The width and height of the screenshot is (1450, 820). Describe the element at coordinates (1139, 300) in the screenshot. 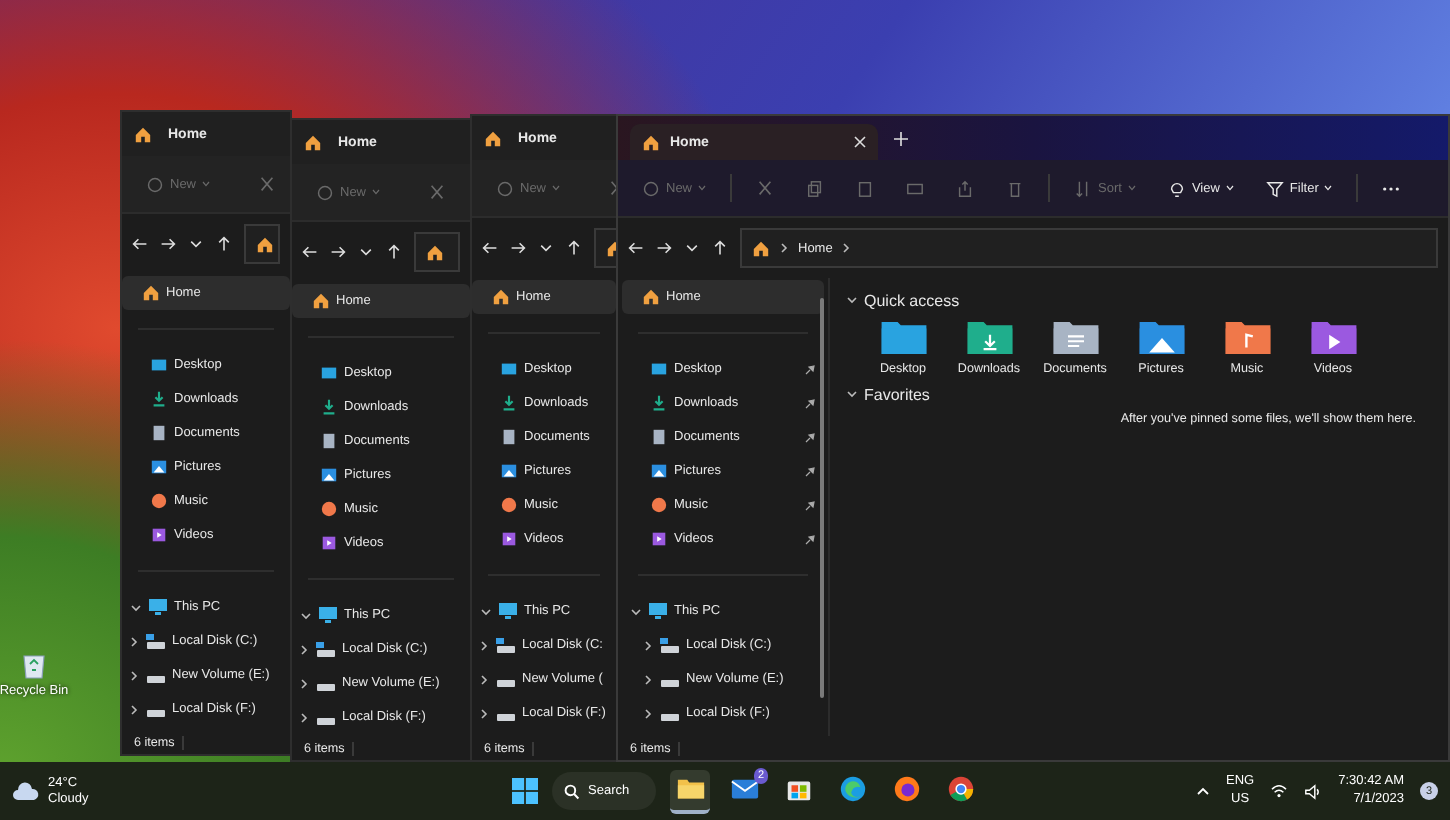

I see `section-header: Quick access` at that location.